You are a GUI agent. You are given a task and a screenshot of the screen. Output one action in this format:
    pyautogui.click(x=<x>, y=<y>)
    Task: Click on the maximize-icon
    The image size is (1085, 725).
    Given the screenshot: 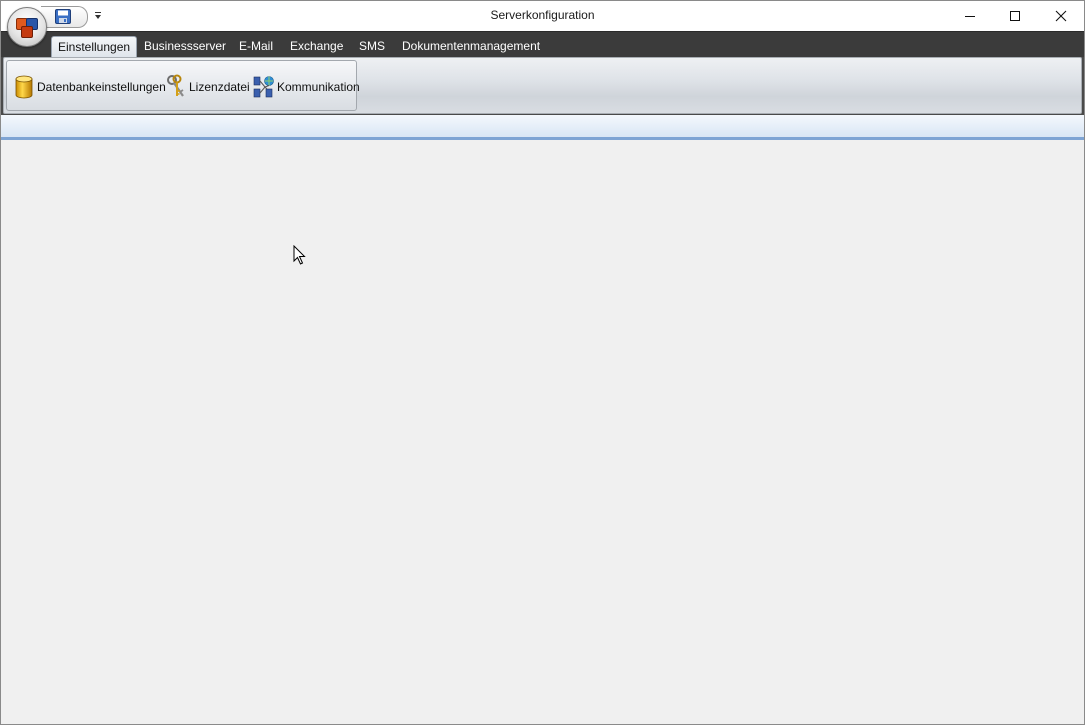 What is the action you would take?
    pyautogui.click(x=1015, y=16)
    